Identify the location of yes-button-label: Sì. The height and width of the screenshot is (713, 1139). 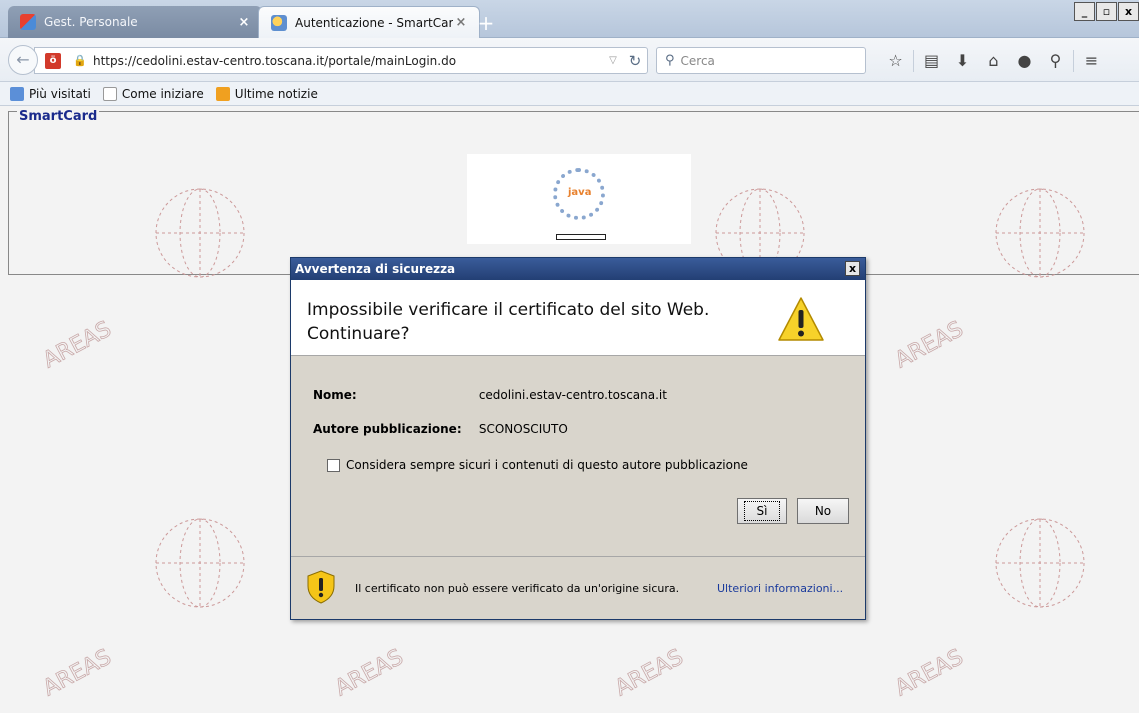
(762, 511).